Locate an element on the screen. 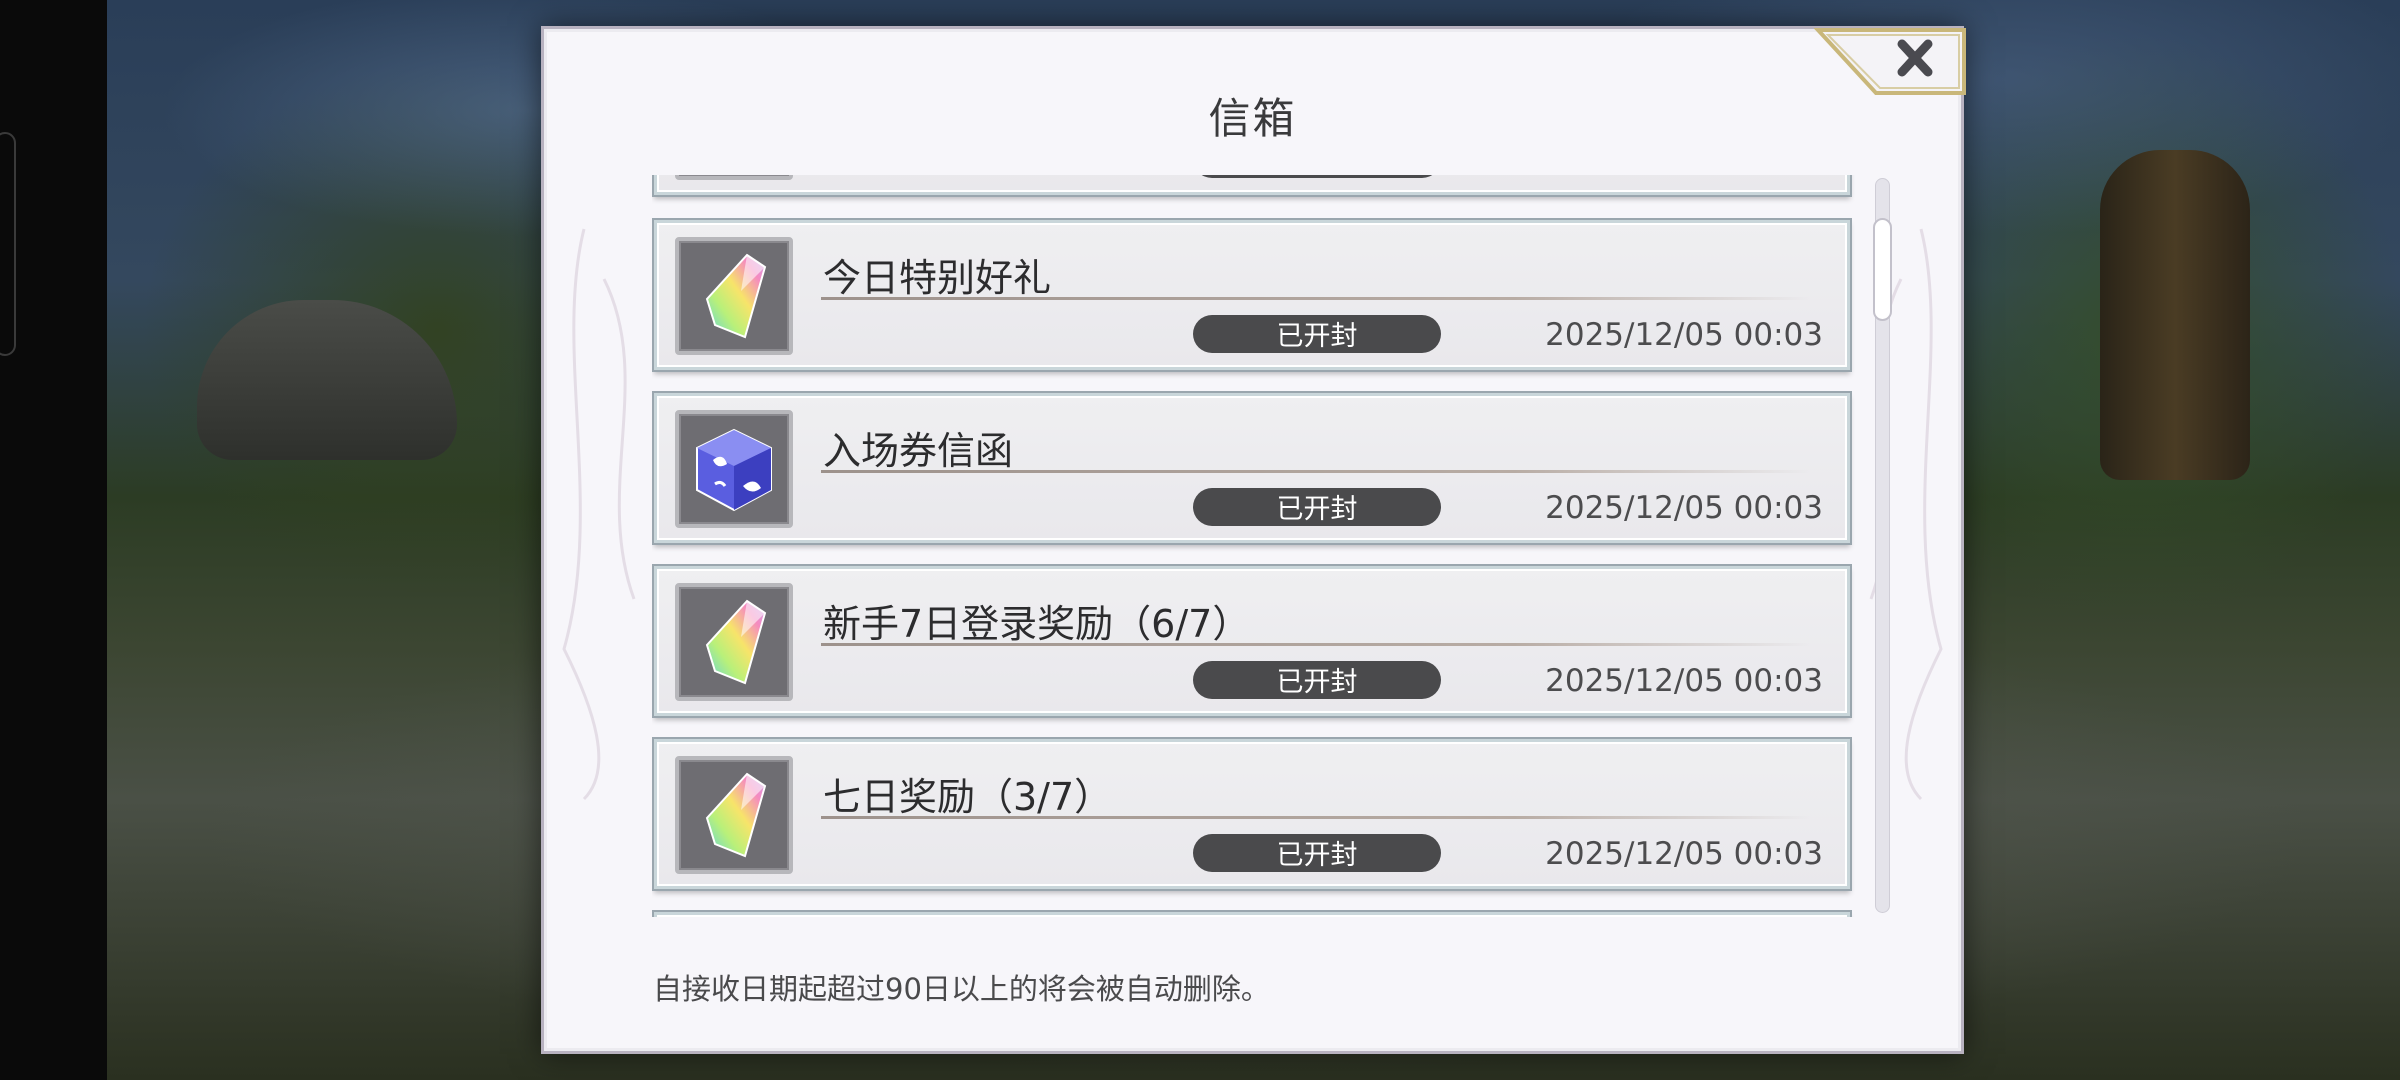 This screenshot has height=1080, width=2400. blue-ticket-cube-icon is located at coordinates (734, 470).